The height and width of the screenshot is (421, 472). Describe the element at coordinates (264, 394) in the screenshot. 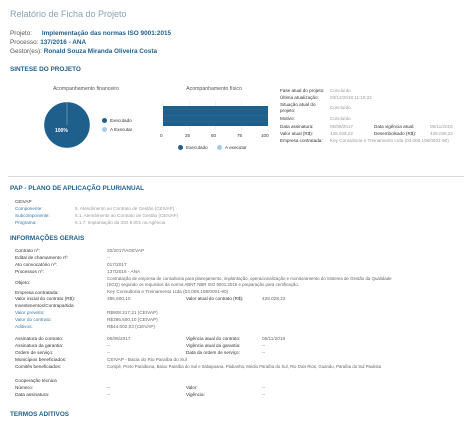

I see `vigencia2-value: --` at that location.